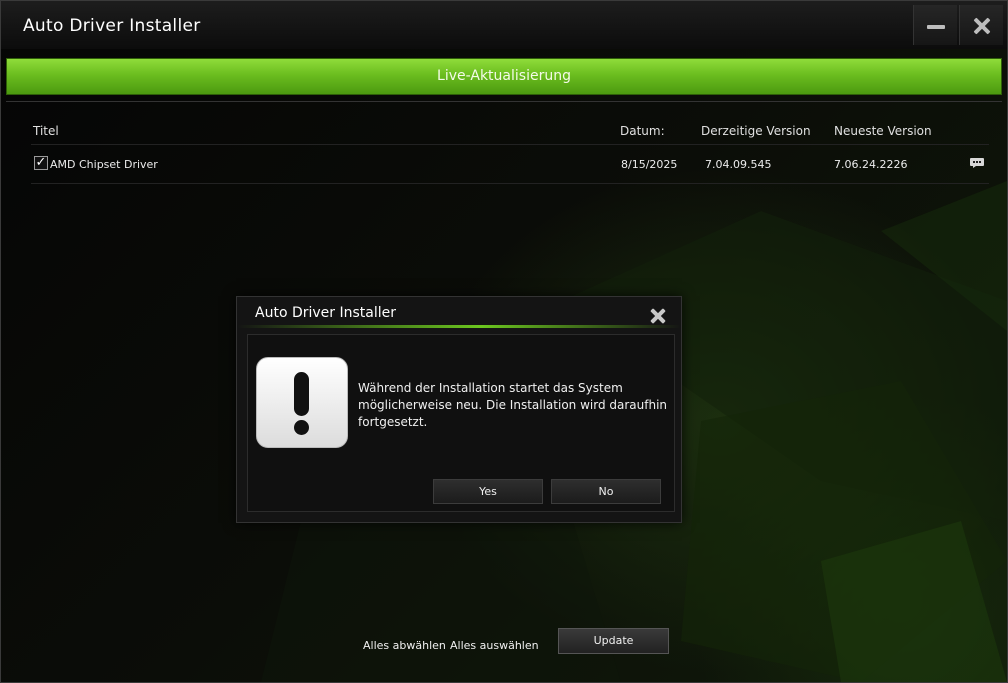 The image size is (1008, 683). I want to click on driver-date: 8/15/2025, so click(649, 164).